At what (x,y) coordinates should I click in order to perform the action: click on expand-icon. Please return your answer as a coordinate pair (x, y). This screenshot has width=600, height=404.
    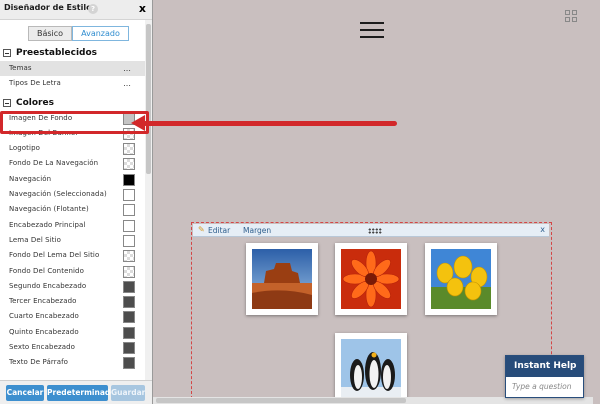
    Looking at the image, I should click on (571, 16).